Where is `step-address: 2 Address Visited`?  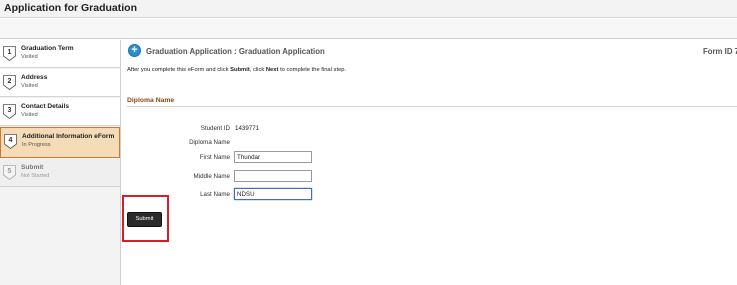
step-address: 2 Address Visited is located at coordinates (60, 83).